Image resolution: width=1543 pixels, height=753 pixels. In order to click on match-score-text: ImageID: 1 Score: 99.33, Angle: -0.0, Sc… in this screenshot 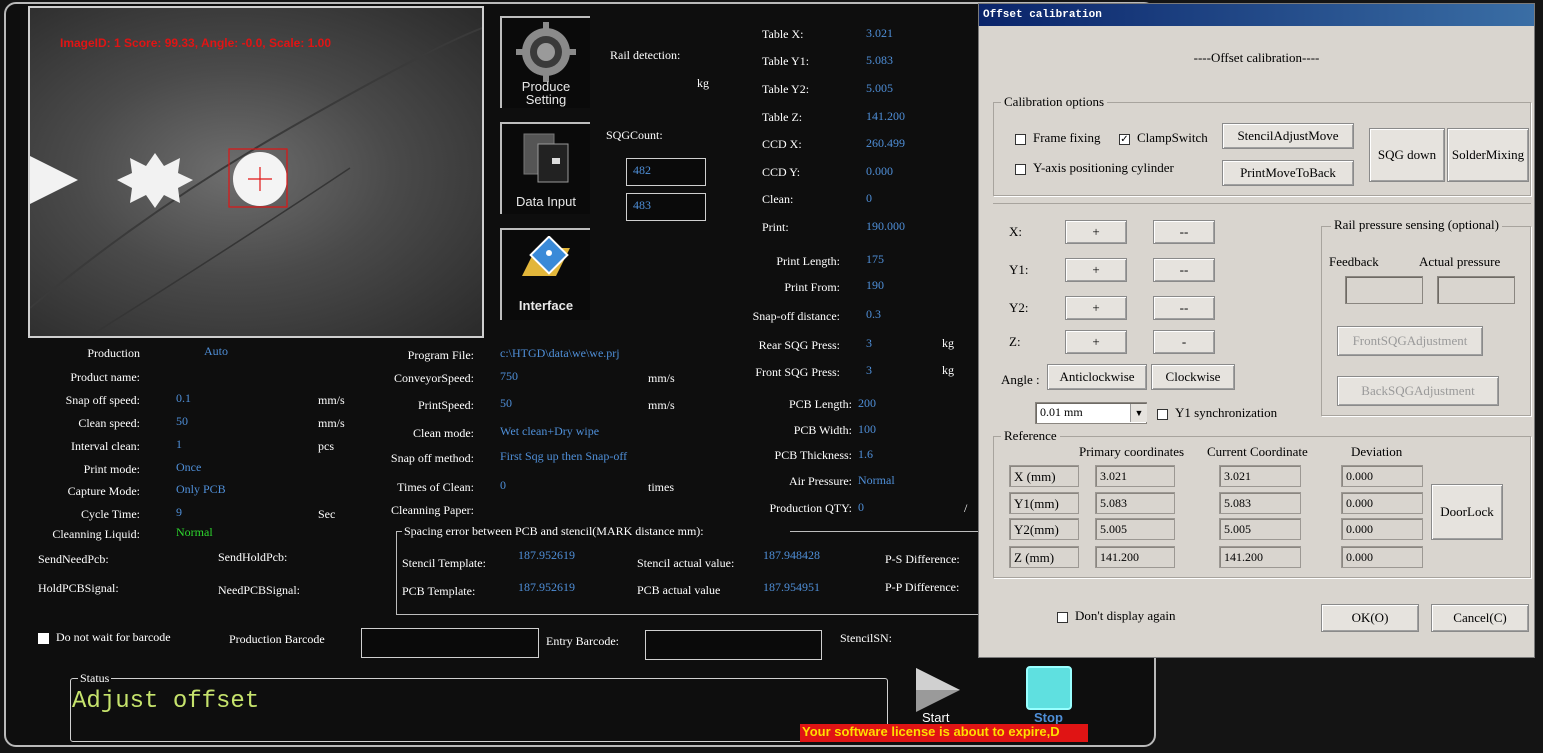, I will do `click(196, 43)`.